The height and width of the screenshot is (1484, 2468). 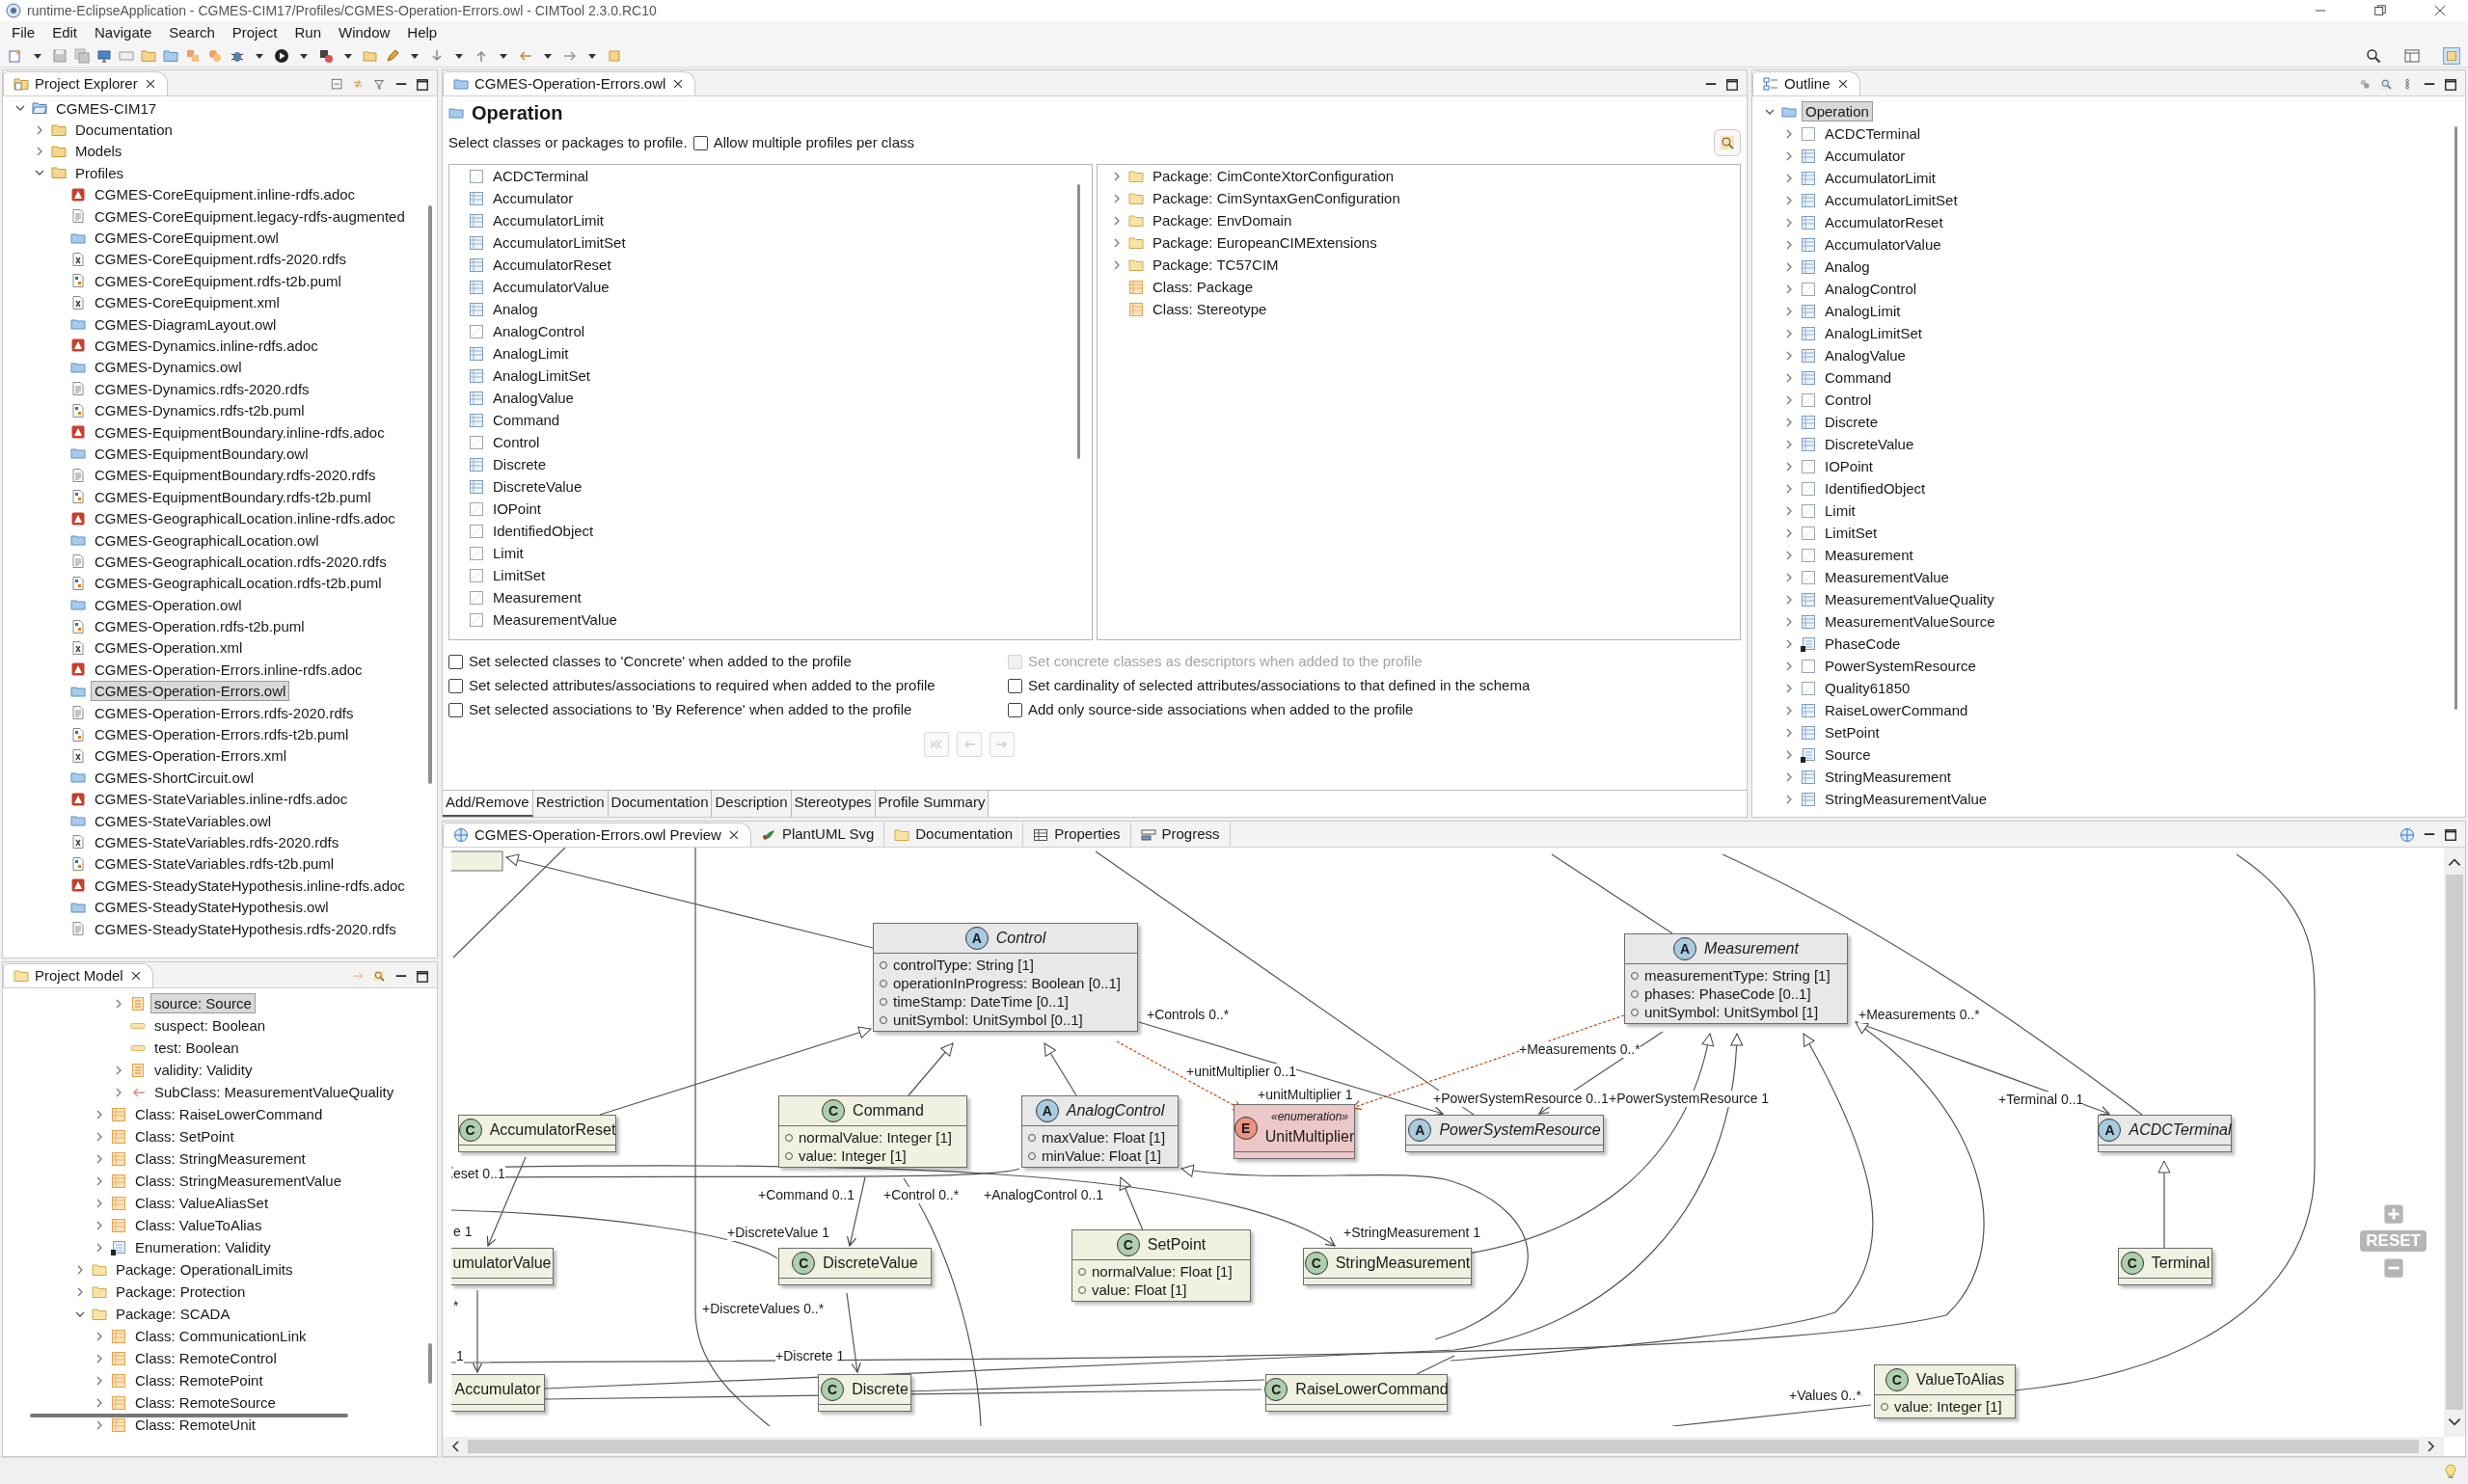 I want to click on menu-item: Project, so click(x=254, y=32).